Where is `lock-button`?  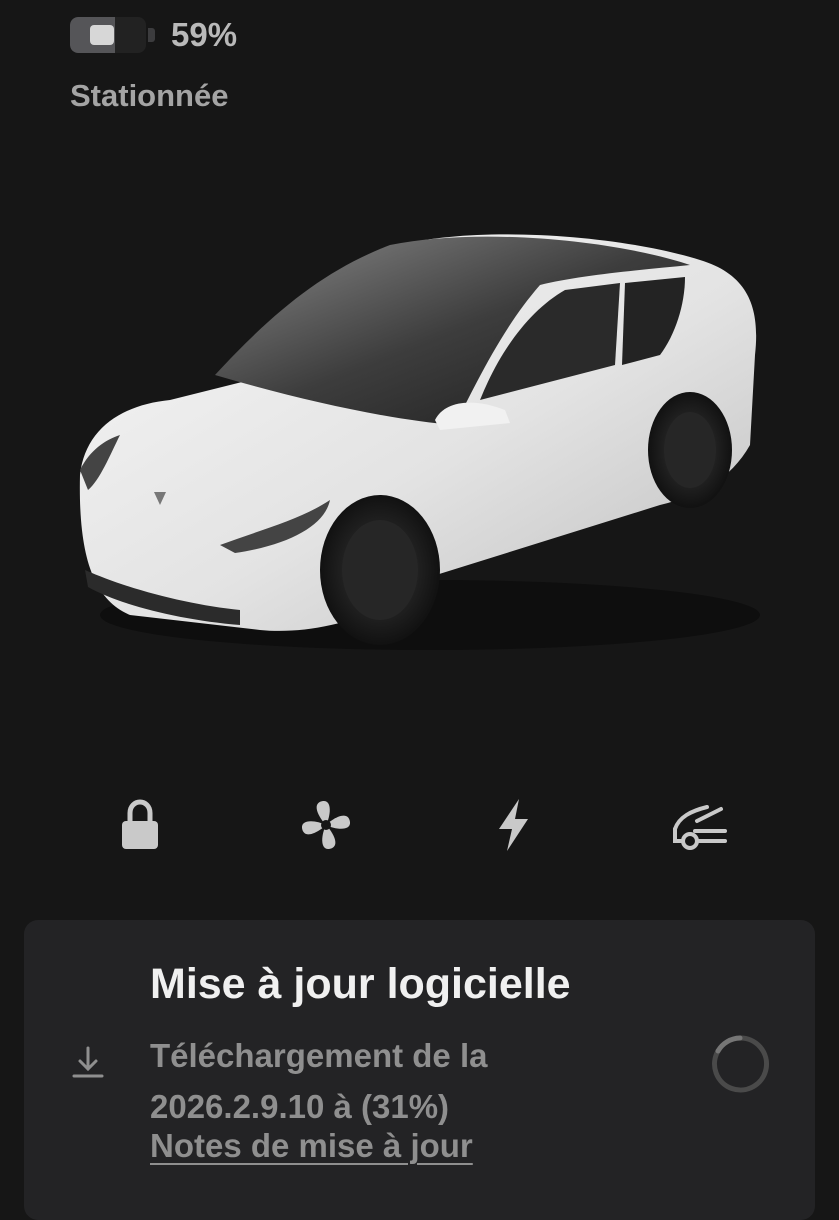
lock-button is located at coordinates (140, 825).